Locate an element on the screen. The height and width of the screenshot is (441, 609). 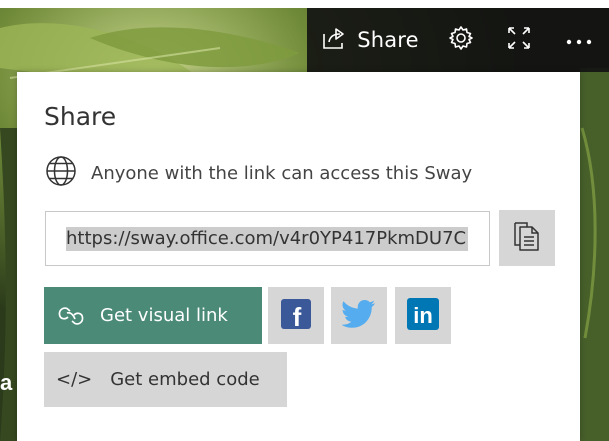
share-button: Share is located at coordinates (370, 40).